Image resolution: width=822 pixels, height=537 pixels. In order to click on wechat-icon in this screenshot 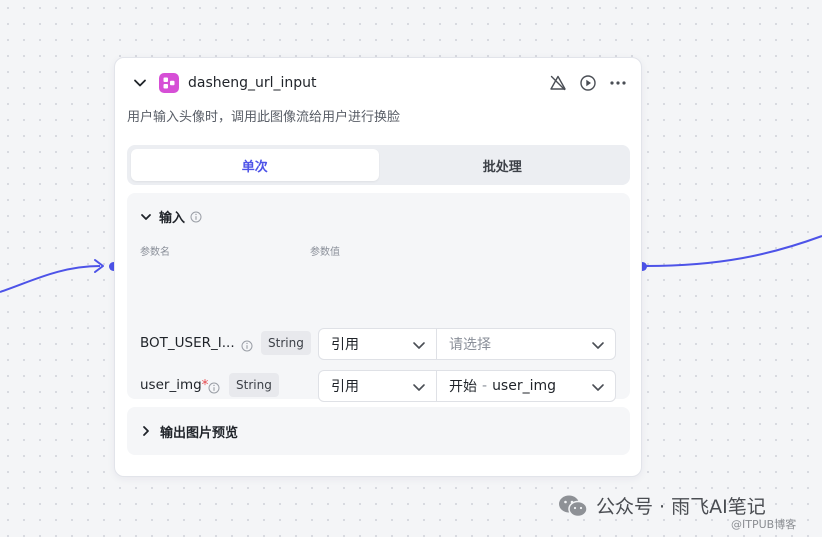, I will do `click(573, 506)`.